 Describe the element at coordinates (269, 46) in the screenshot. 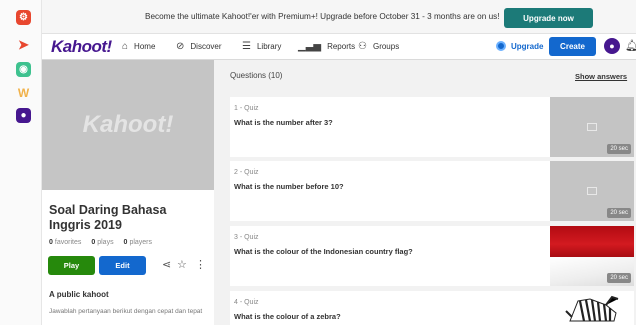

I see `nav-library-label: Library` at that location.